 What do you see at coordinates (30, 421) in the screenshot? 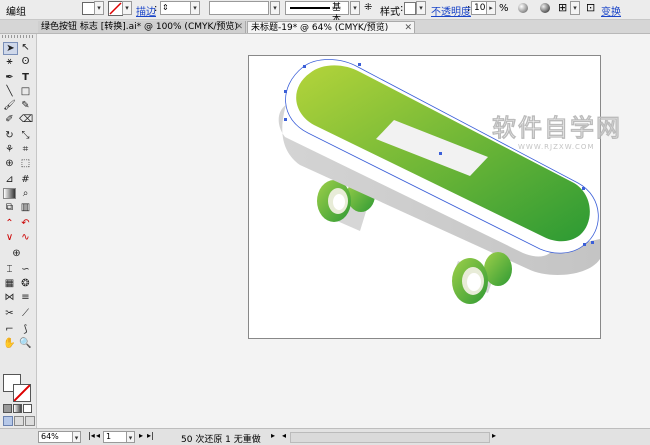
I see `draw-inside-button` at bounding box center [30, 421].